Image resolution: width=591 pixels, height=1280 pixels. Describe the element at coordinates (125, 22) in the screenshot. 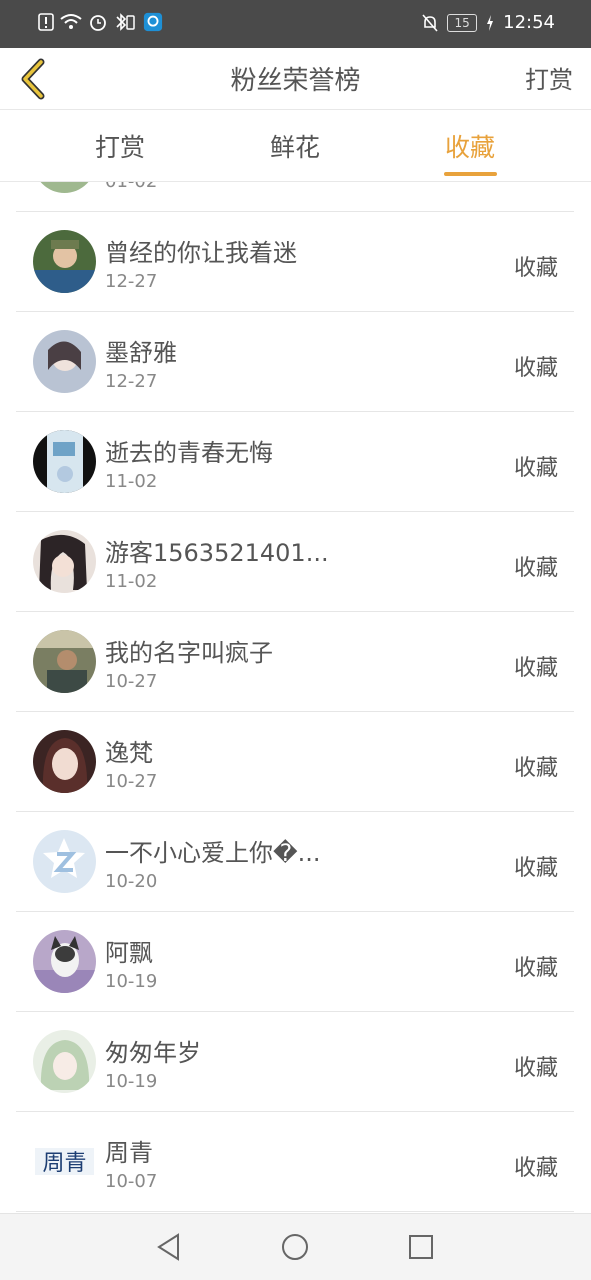

I see `bluetooth-icon` at that location.